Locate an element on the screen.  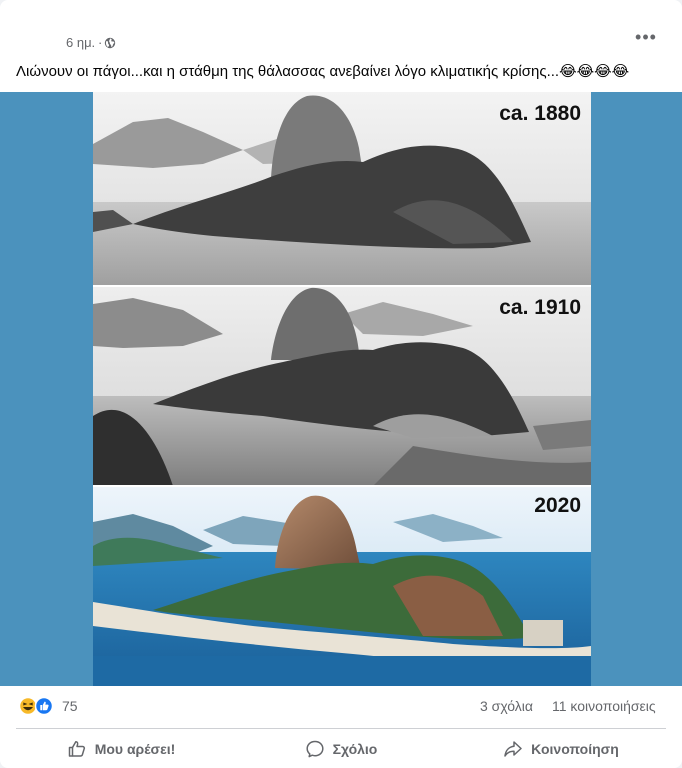
panel-label-2020: 2020 is located at coordinates (557, 505).